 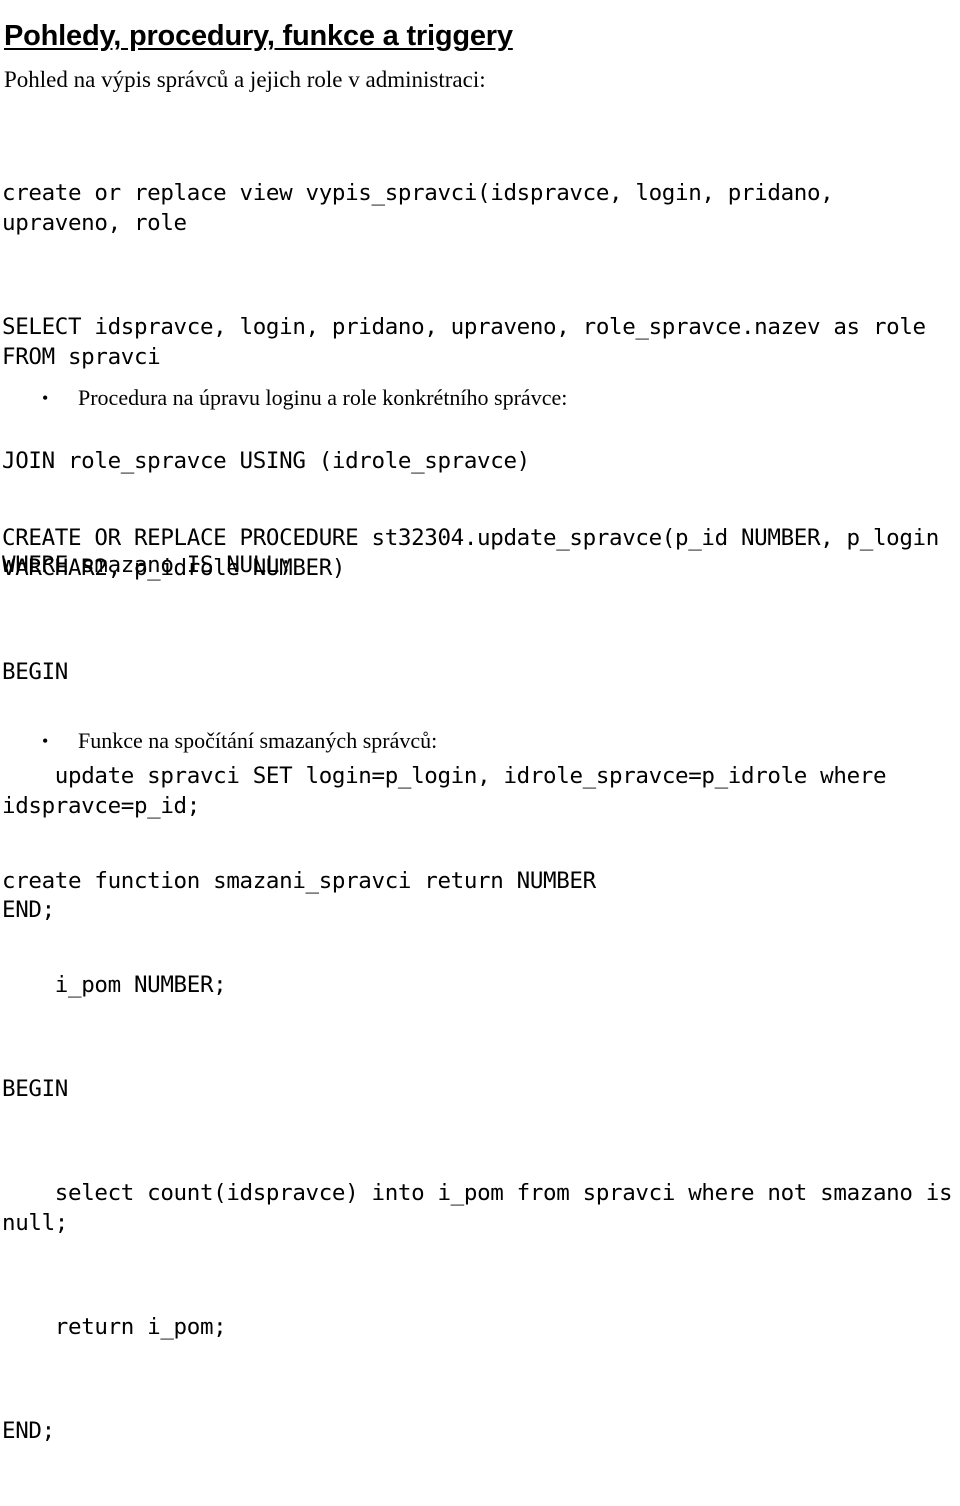 I want to click on list-item-function: • Funkce na spočítání smazaných správců:, so click(x=239, y=741).